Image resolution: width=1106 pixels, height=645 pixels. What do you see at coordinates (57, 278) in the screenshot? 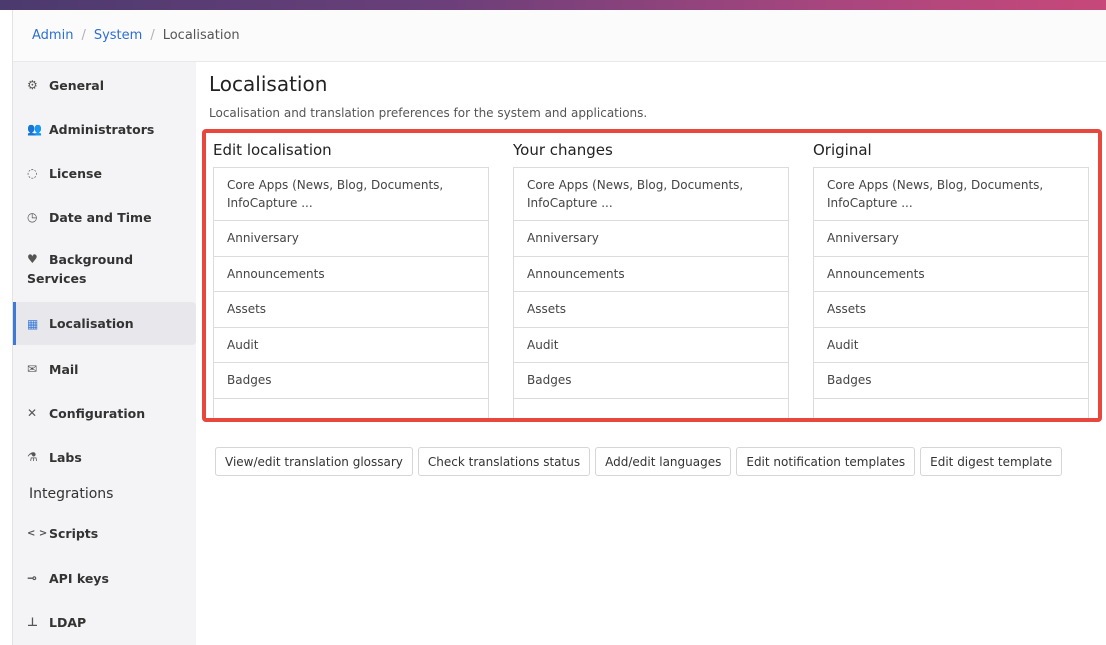
I see `sidebar-item-label-line2: Services` at bounding box center [57, 278].